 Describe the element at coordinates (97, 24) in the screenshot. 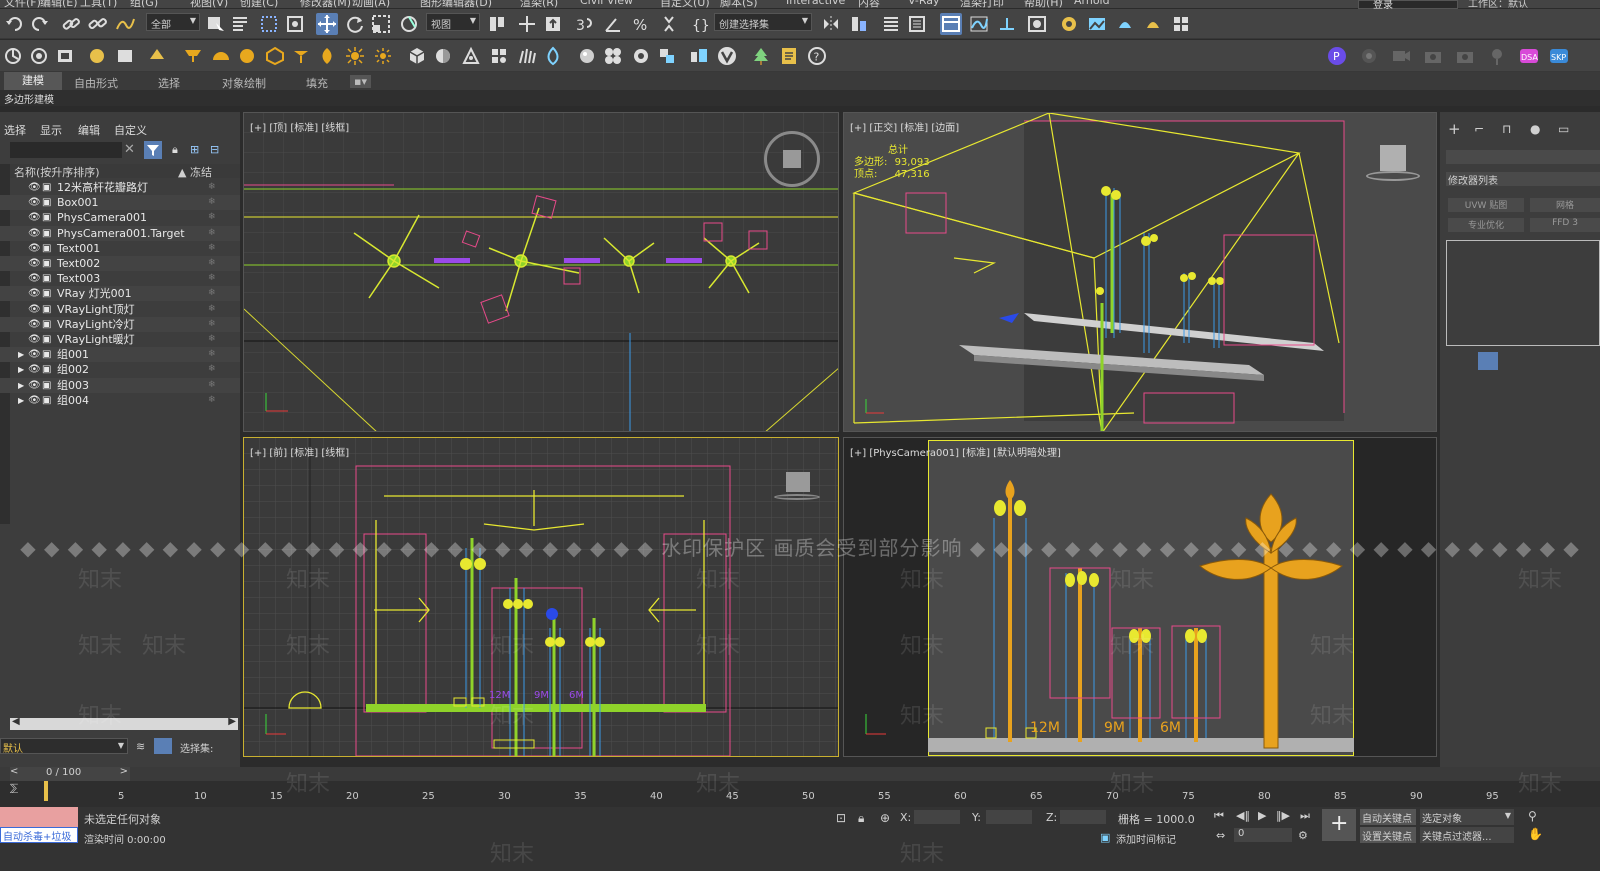

I see `unlink-icon` at that location.